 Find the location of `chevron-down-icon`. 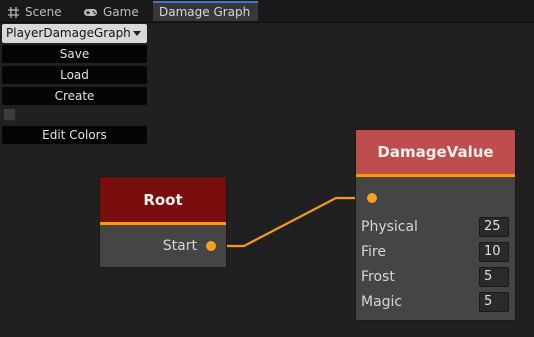

chevron-down-icon is located at coordinates (137, 33).